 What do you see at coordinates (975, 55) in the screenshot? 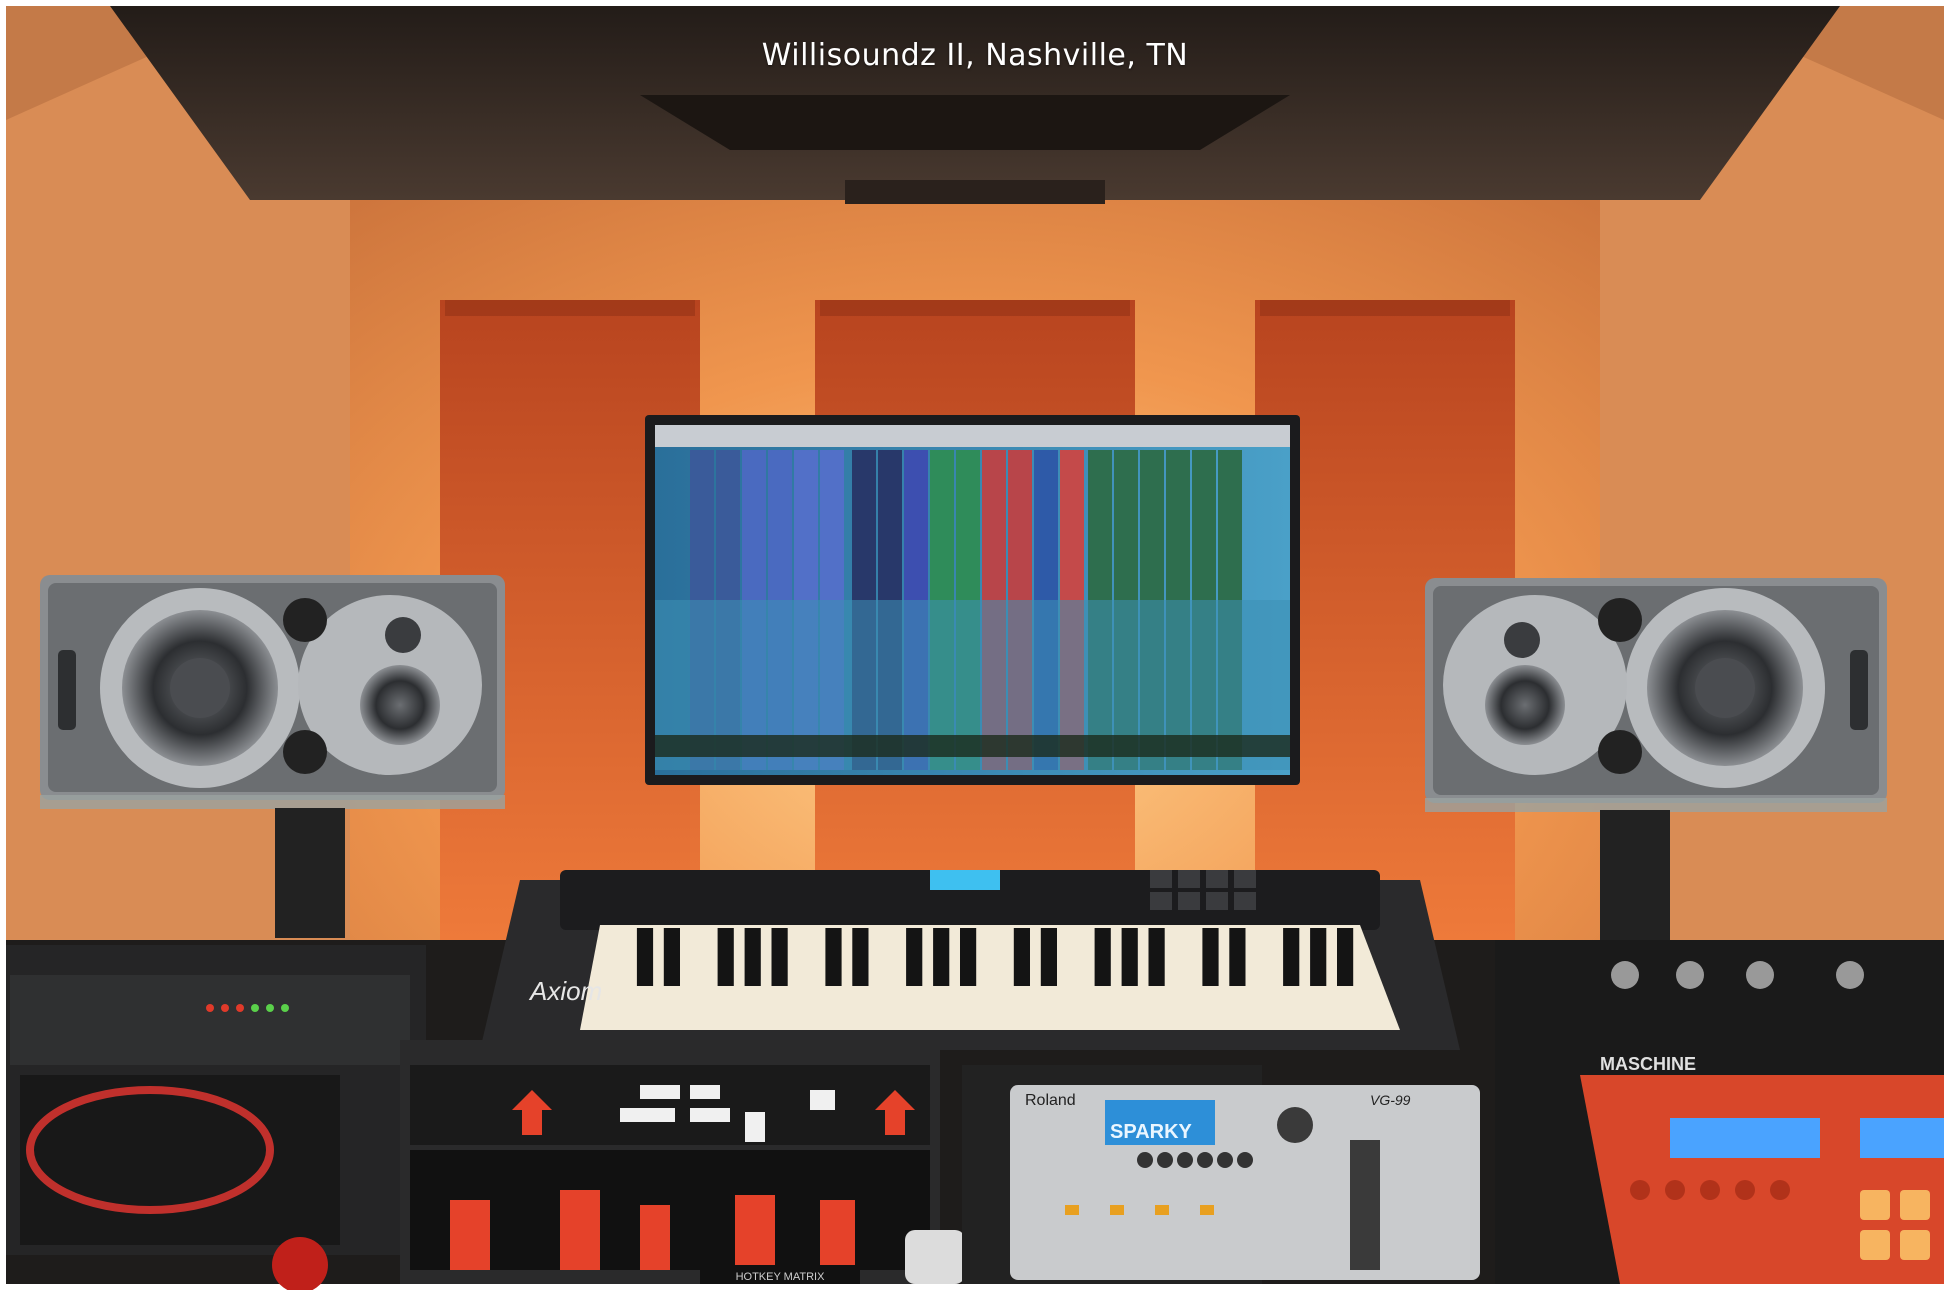
I see `photo-caption: Willisoundz II, Nashville, TN` at bounding box center [975, 55].